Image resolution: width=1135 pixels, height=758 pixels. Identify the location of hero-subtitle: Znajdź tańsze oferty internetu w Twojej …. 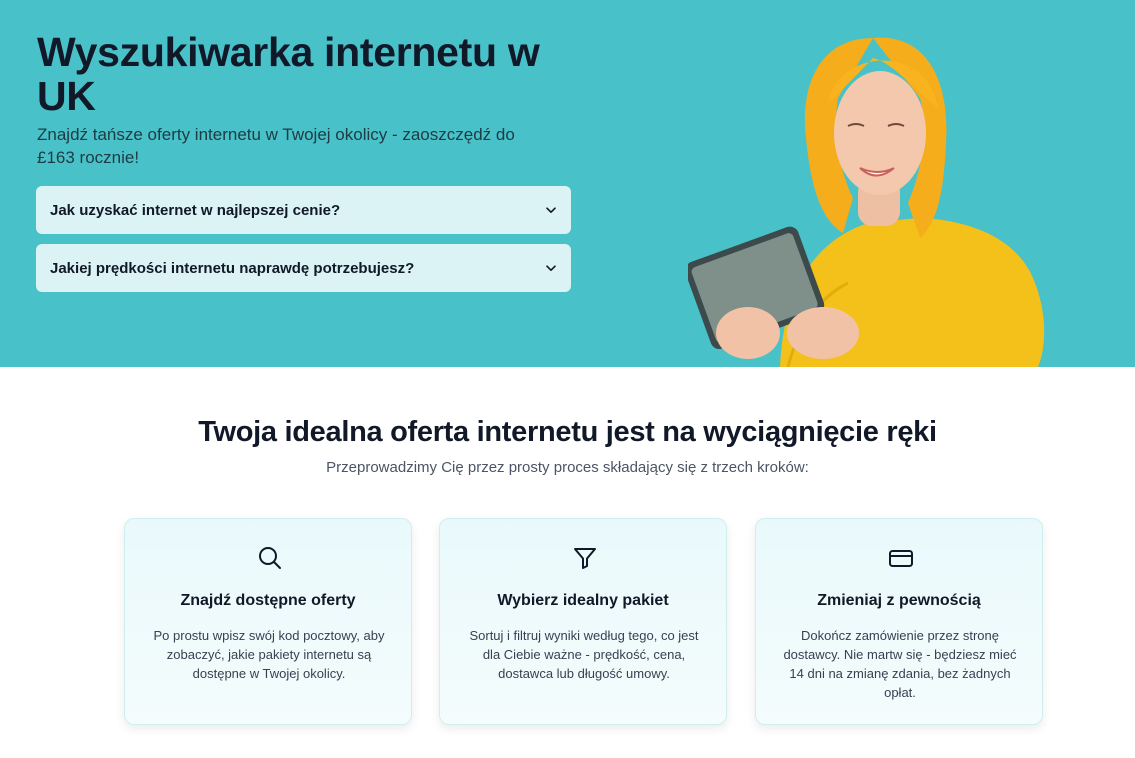
(276, 146).